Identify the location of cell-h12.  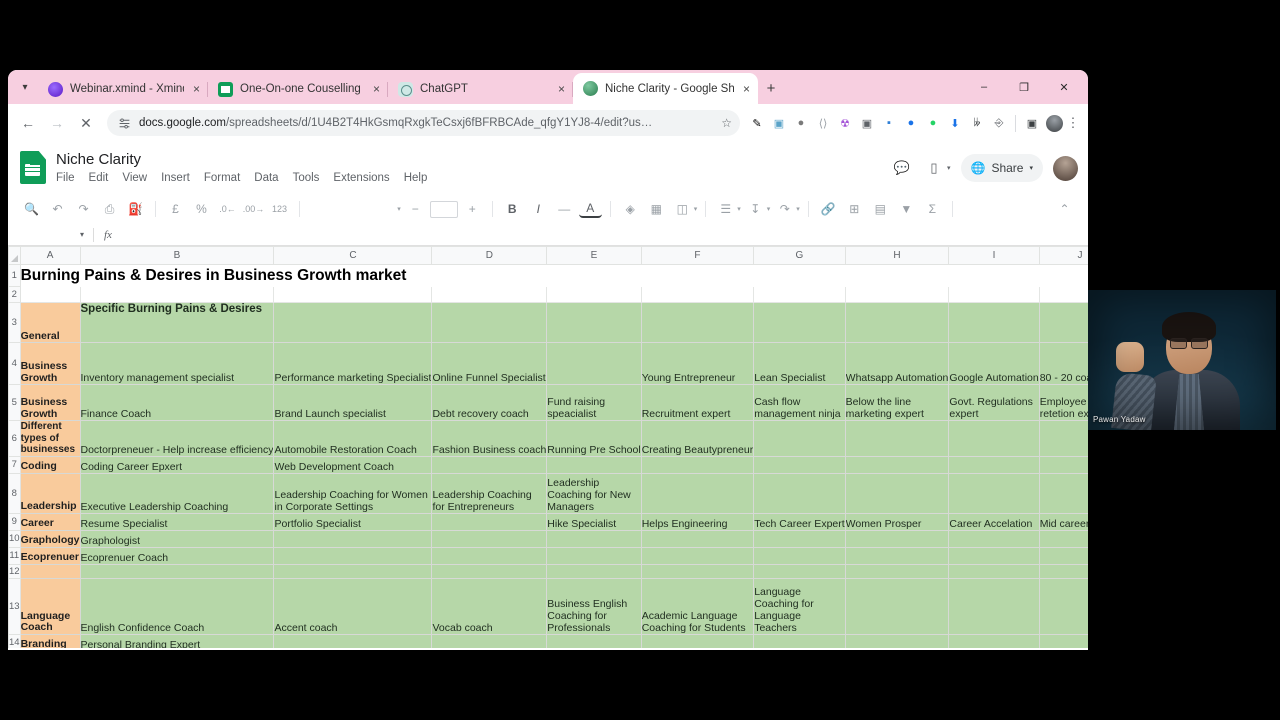
(897, 571).